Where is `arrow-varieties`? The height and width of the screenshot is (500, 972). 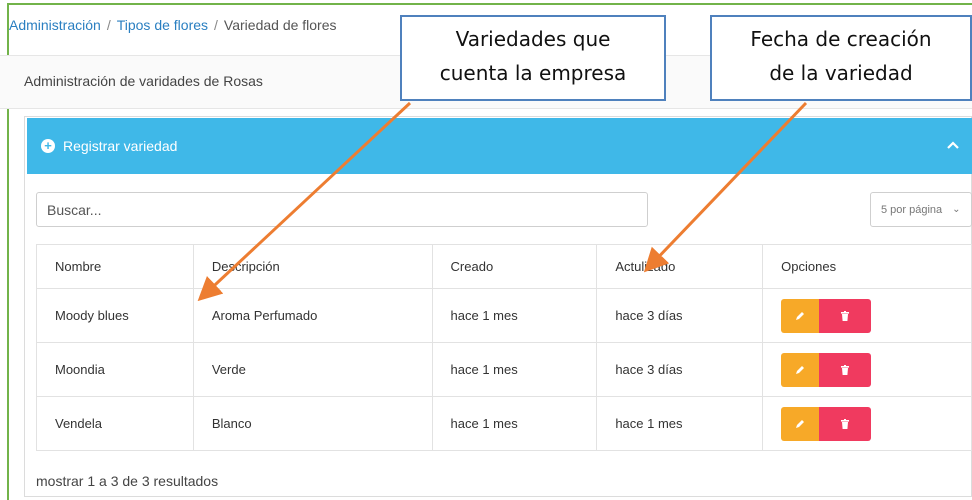 arrow-varieties is located at coordinates (304, 201).